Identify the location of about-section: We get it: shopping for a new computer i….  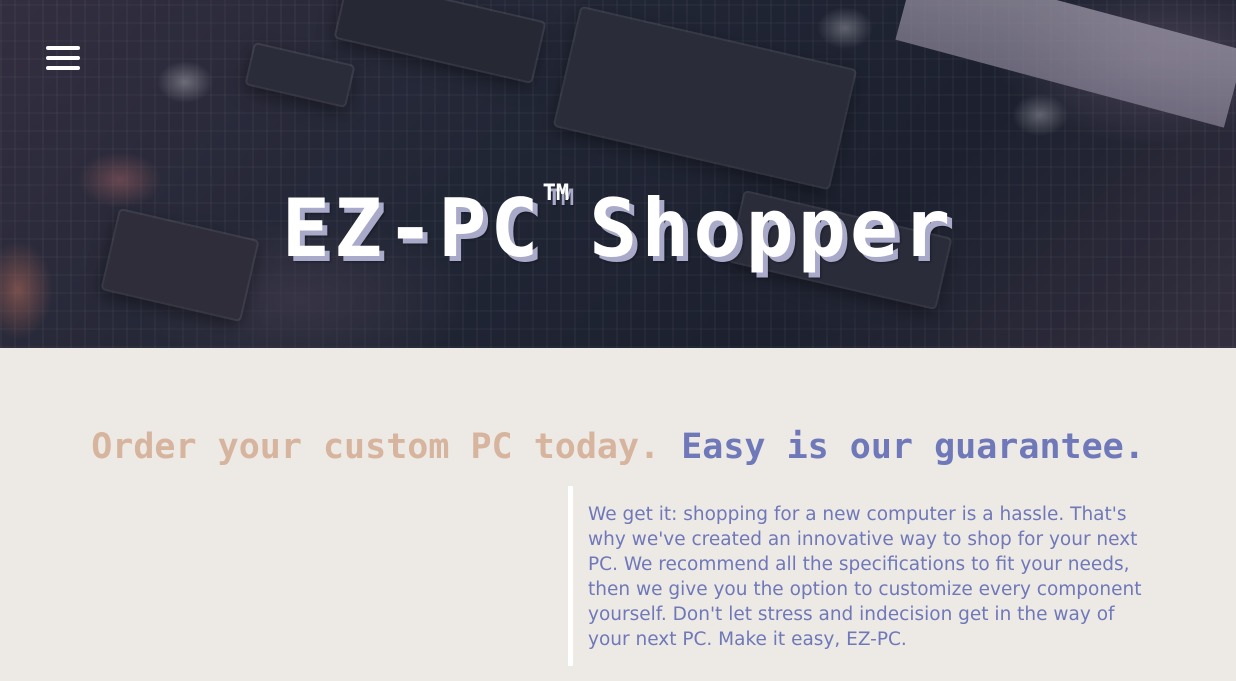
(858, 576).